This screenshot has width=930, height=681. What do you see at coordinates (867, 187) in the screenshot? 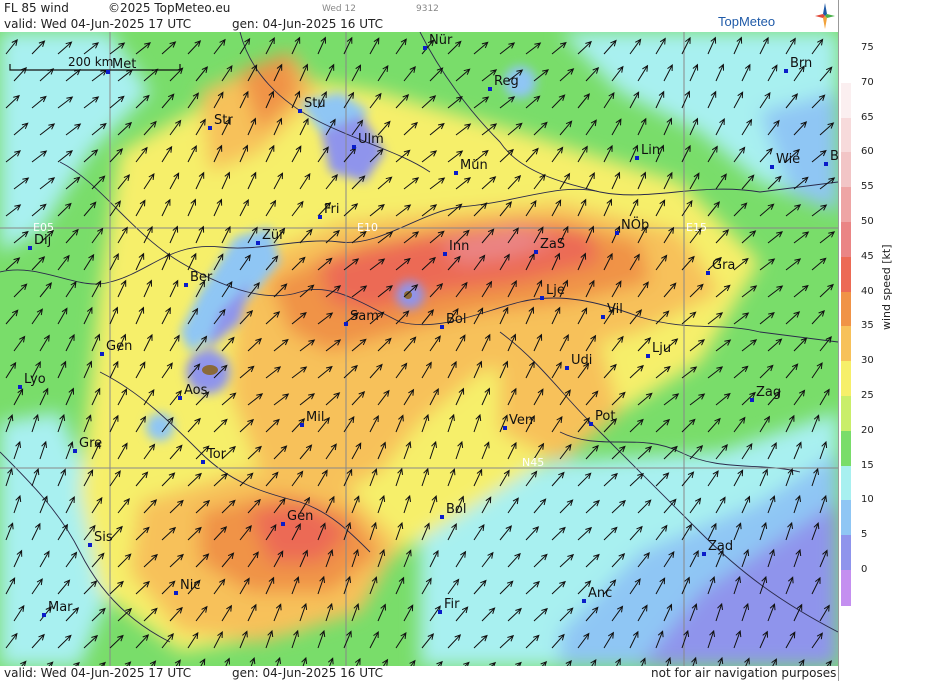
I see `legend-tick-label: 55` at bounding box center [867, 187].